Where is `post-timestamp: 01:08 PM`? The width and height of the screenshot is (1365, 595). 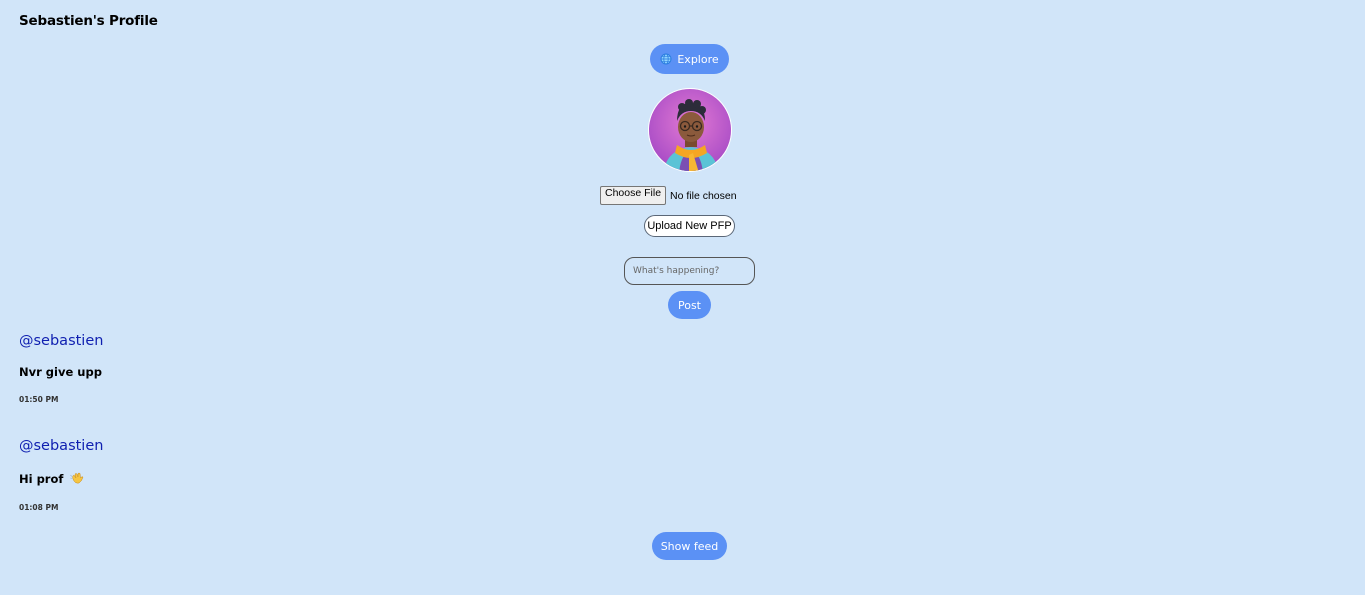
post-timestamp: 01:08 PM is located at coordinates (39, 507).